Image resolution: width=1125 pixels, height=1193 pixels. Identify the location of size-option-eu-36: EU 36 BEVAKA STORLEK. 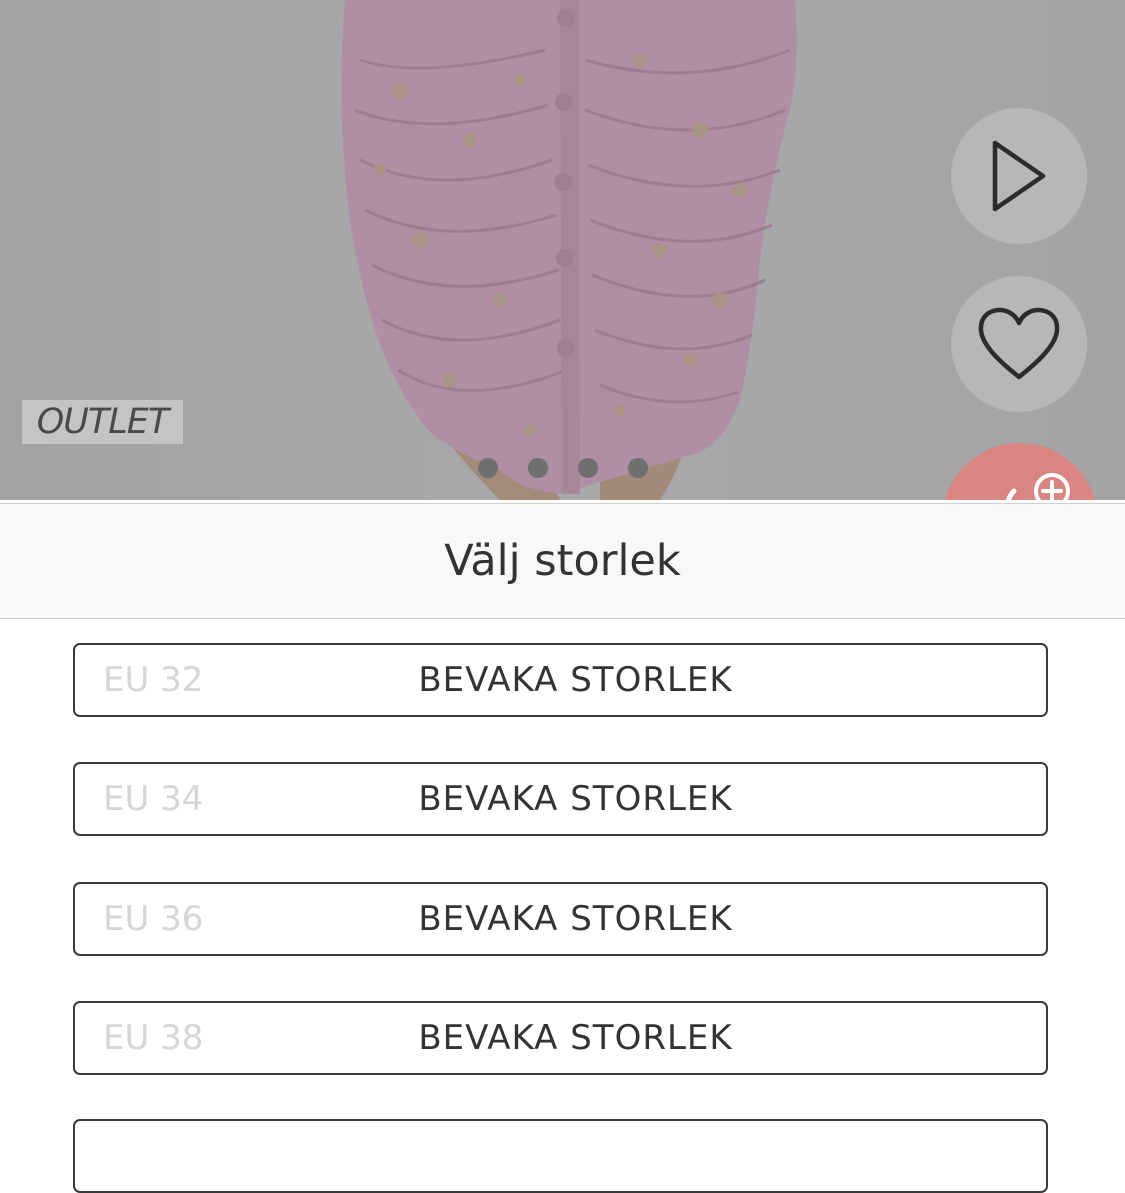
(560, 919).